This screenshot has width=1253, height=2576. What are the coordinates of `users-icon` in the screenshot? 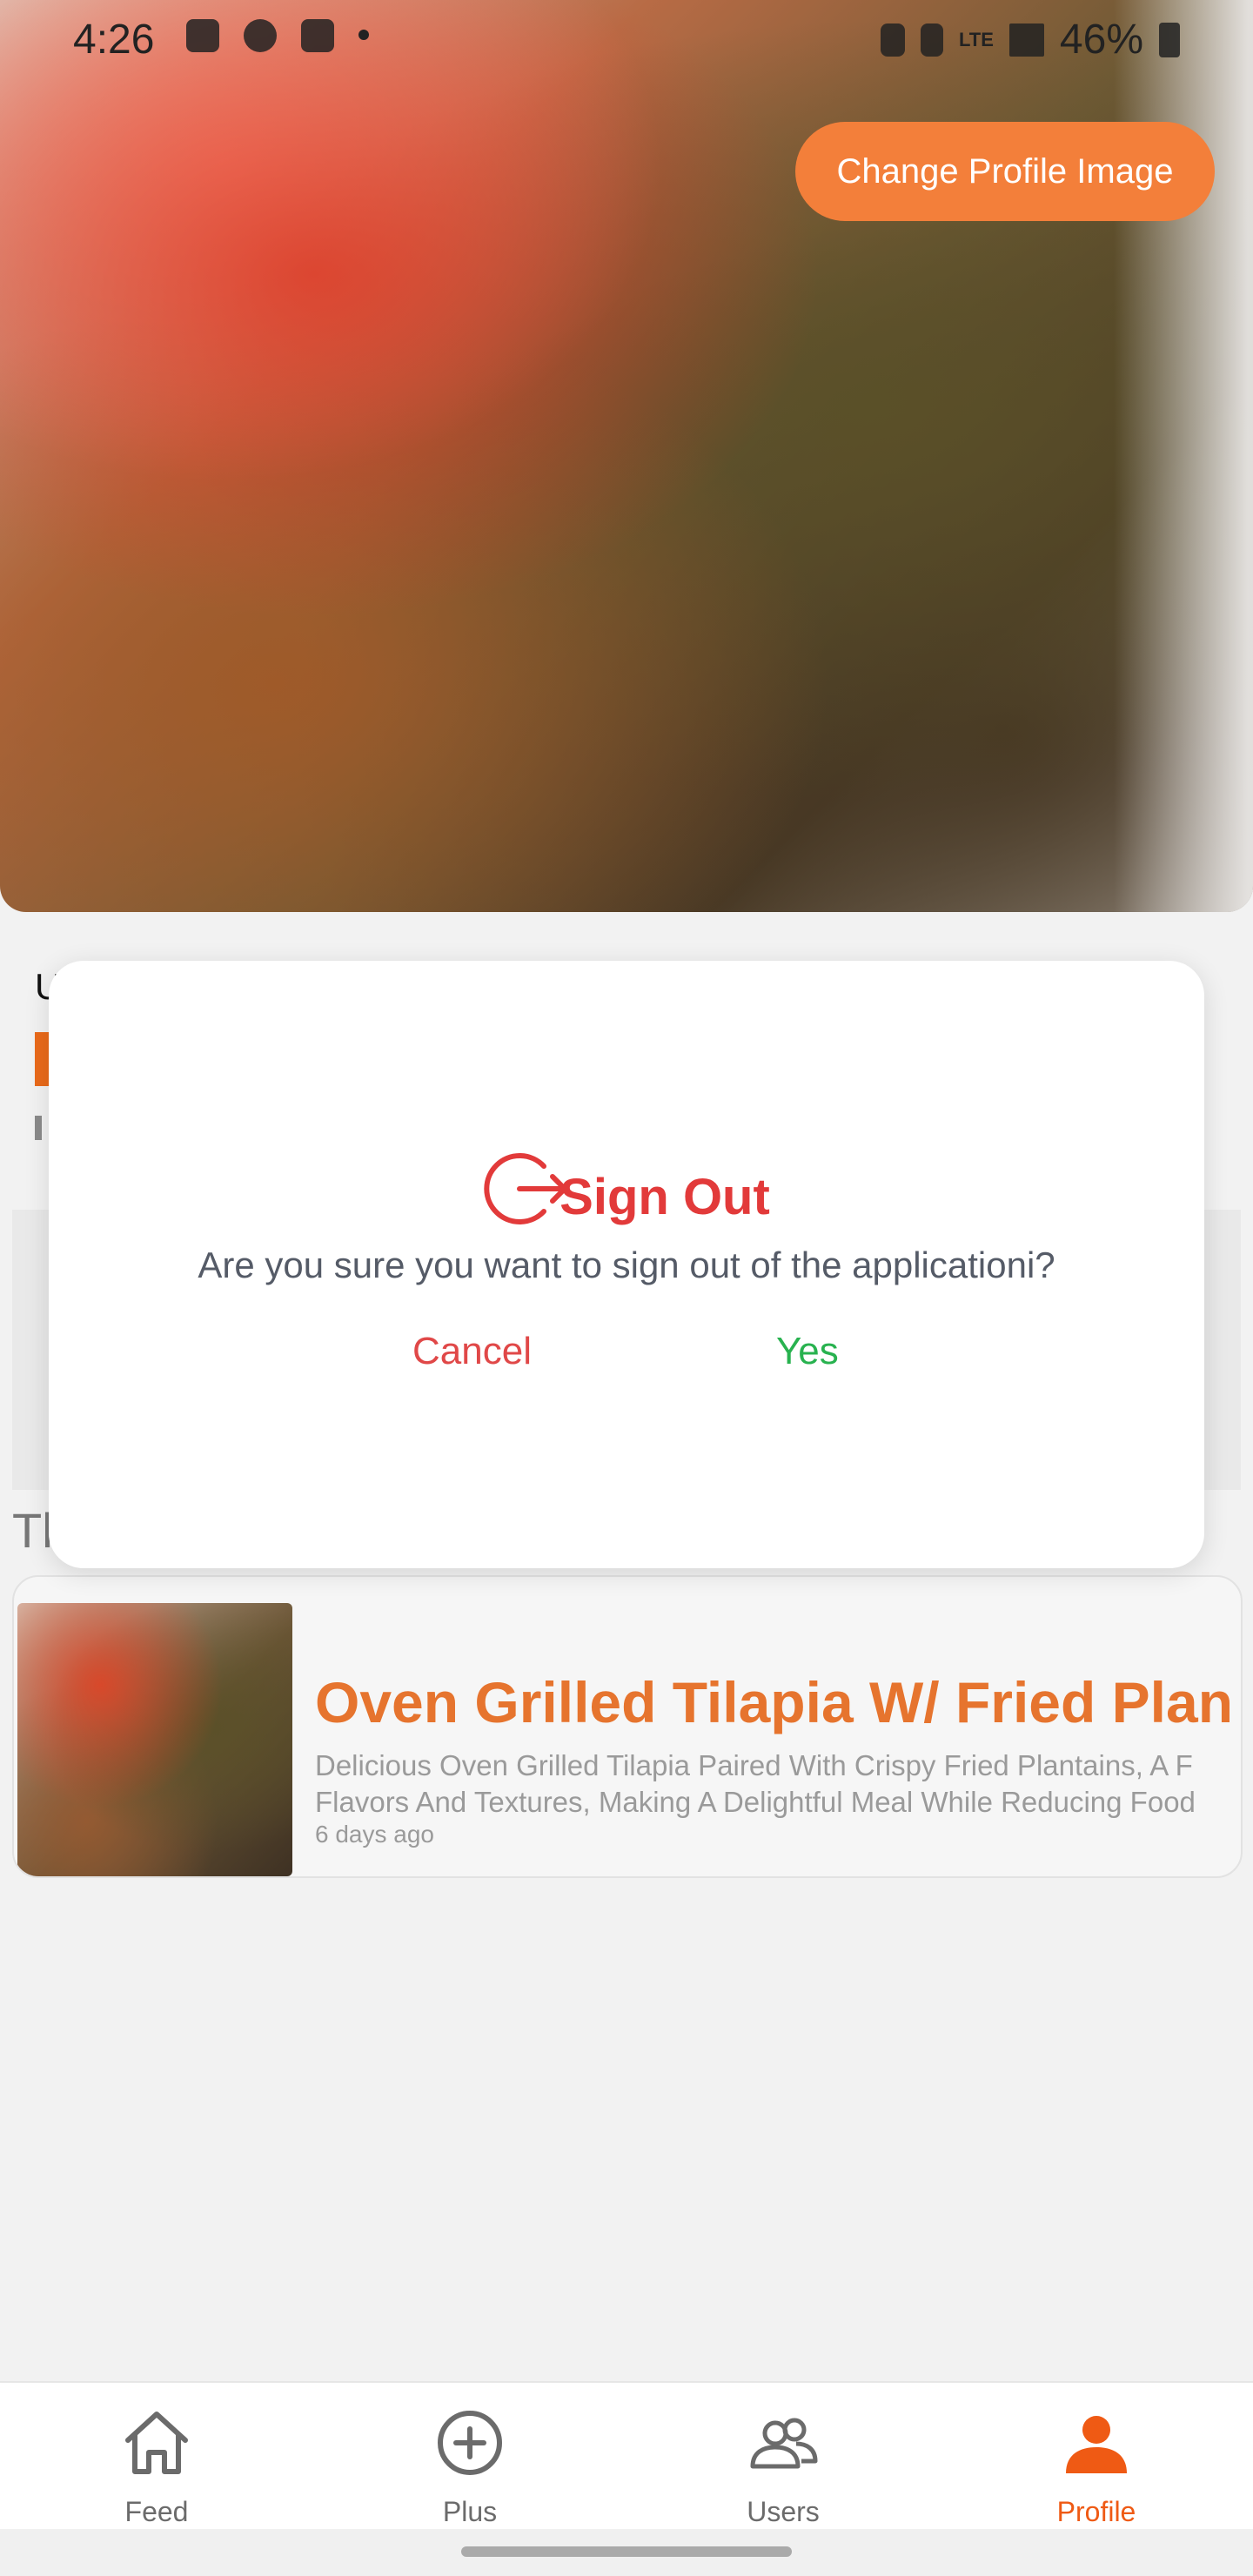 It's located at (784, 2443).